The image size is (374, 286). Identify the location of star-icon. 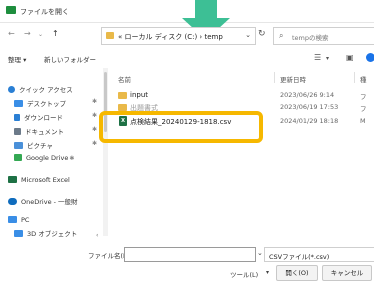
(11, 89).